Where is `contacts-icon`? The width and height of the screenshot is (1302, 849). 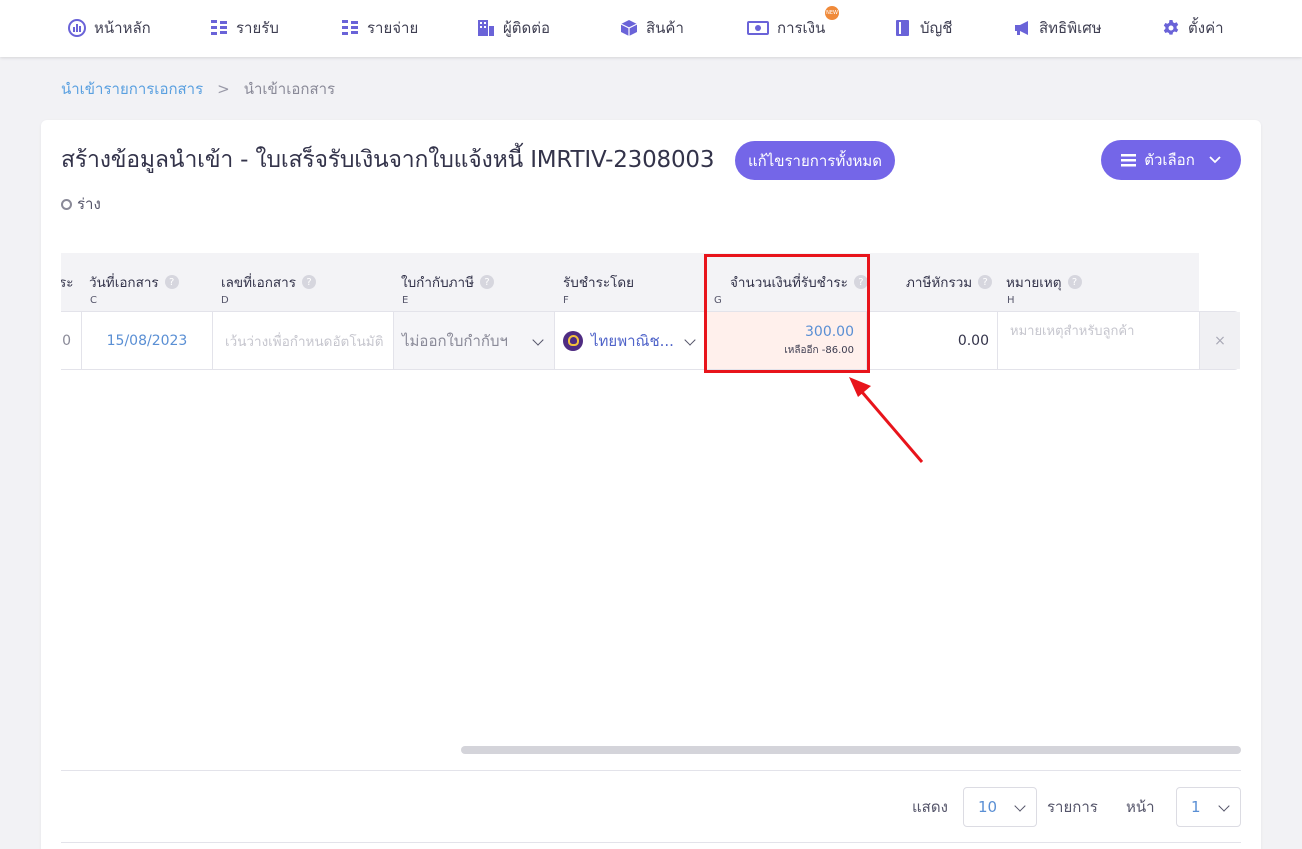
contacts-icon is located at coordinates (486, 28).